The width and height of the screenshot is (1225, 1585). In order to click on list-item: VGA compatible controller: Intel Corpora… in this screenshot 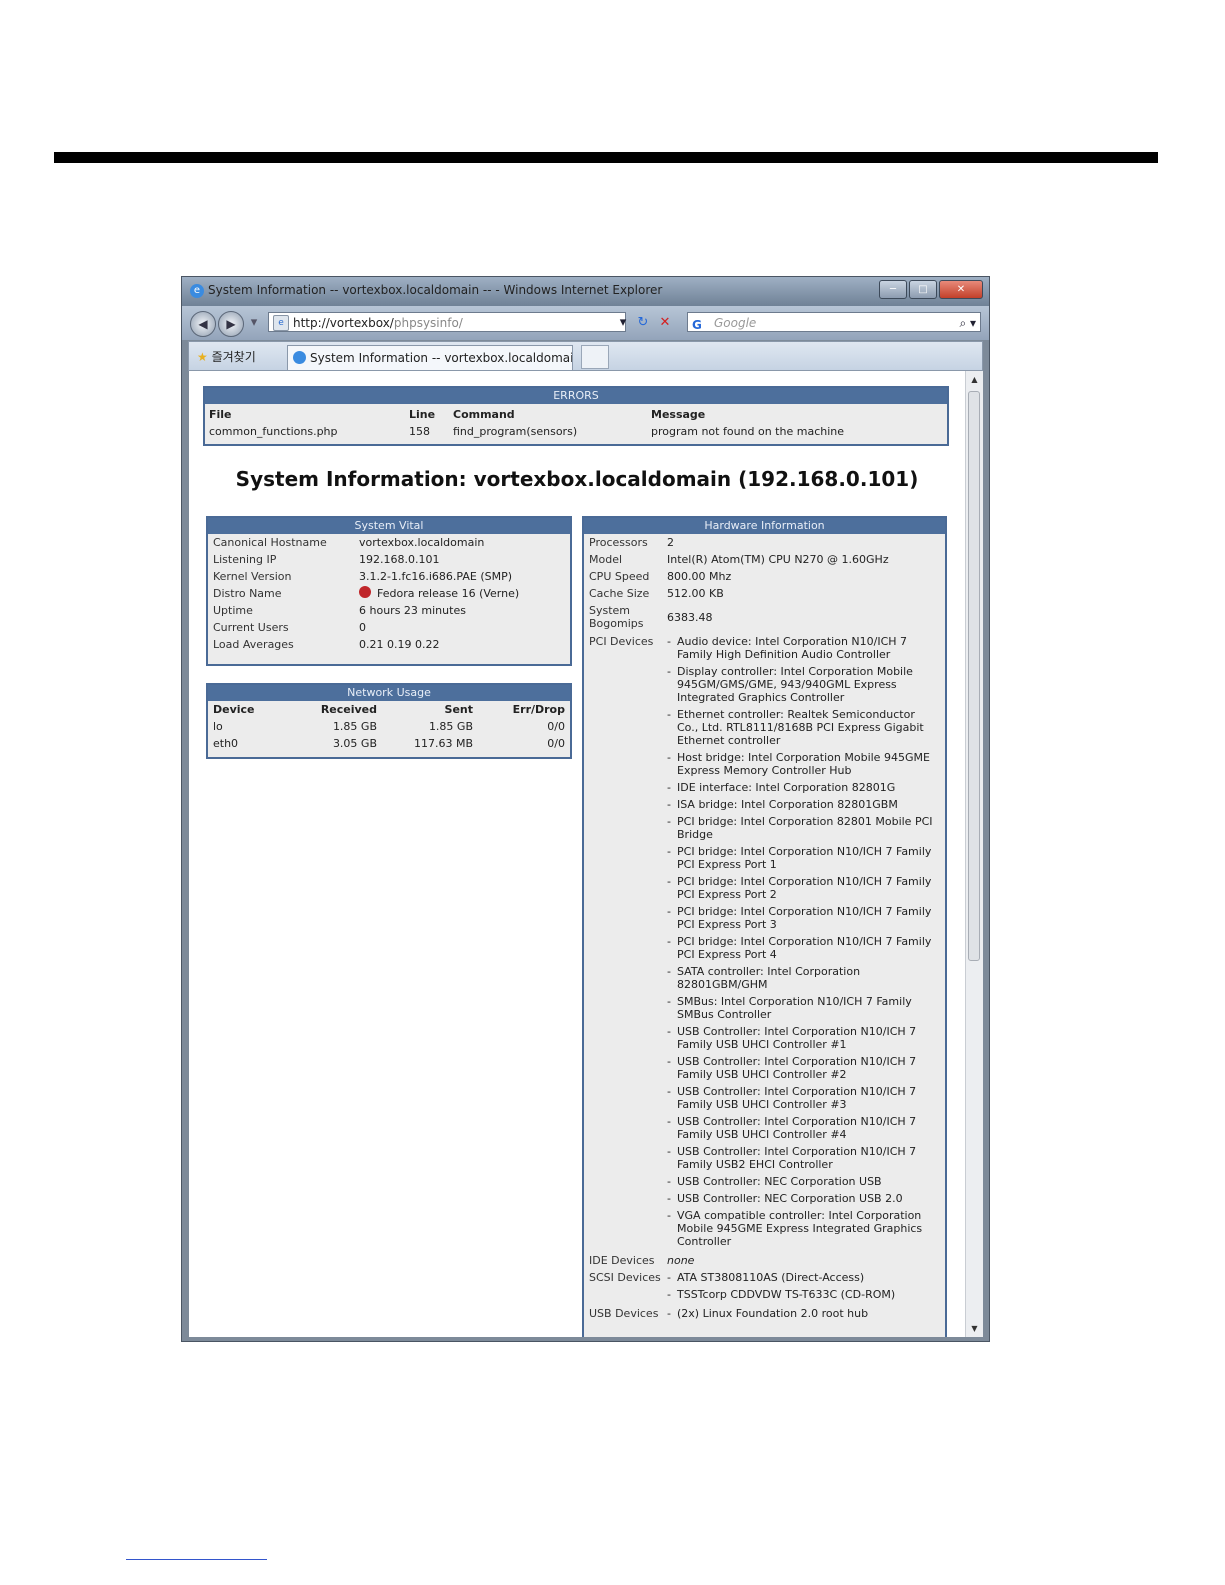, I will do `click(803, 1228)`.